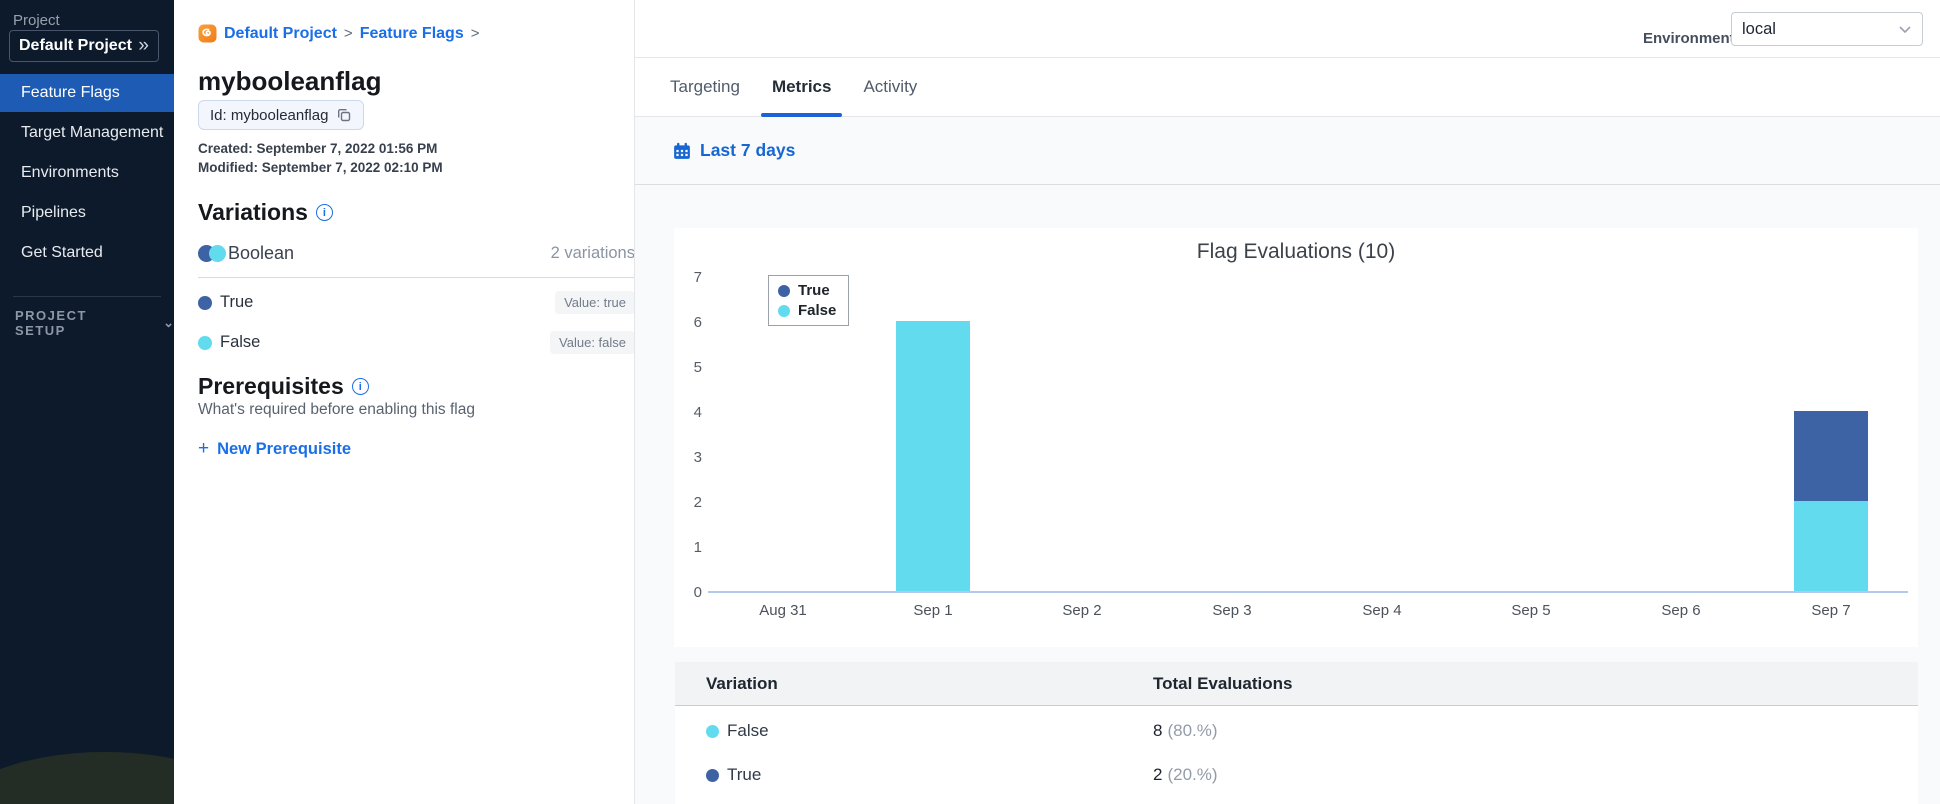 The width and height of the screenshot is (1940, 804). Describe the element at coordinates (697, 592) in the screenshot. I see `y-tick: 0` at that location.